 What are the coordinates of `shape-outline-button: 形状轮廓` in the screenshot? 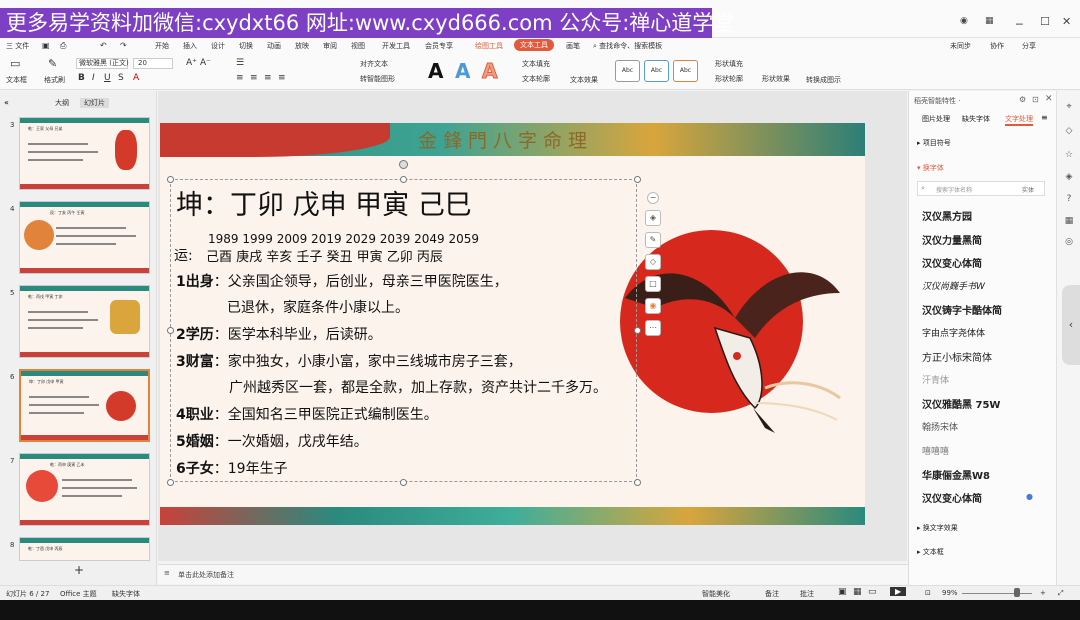 It's located at (729, 79).